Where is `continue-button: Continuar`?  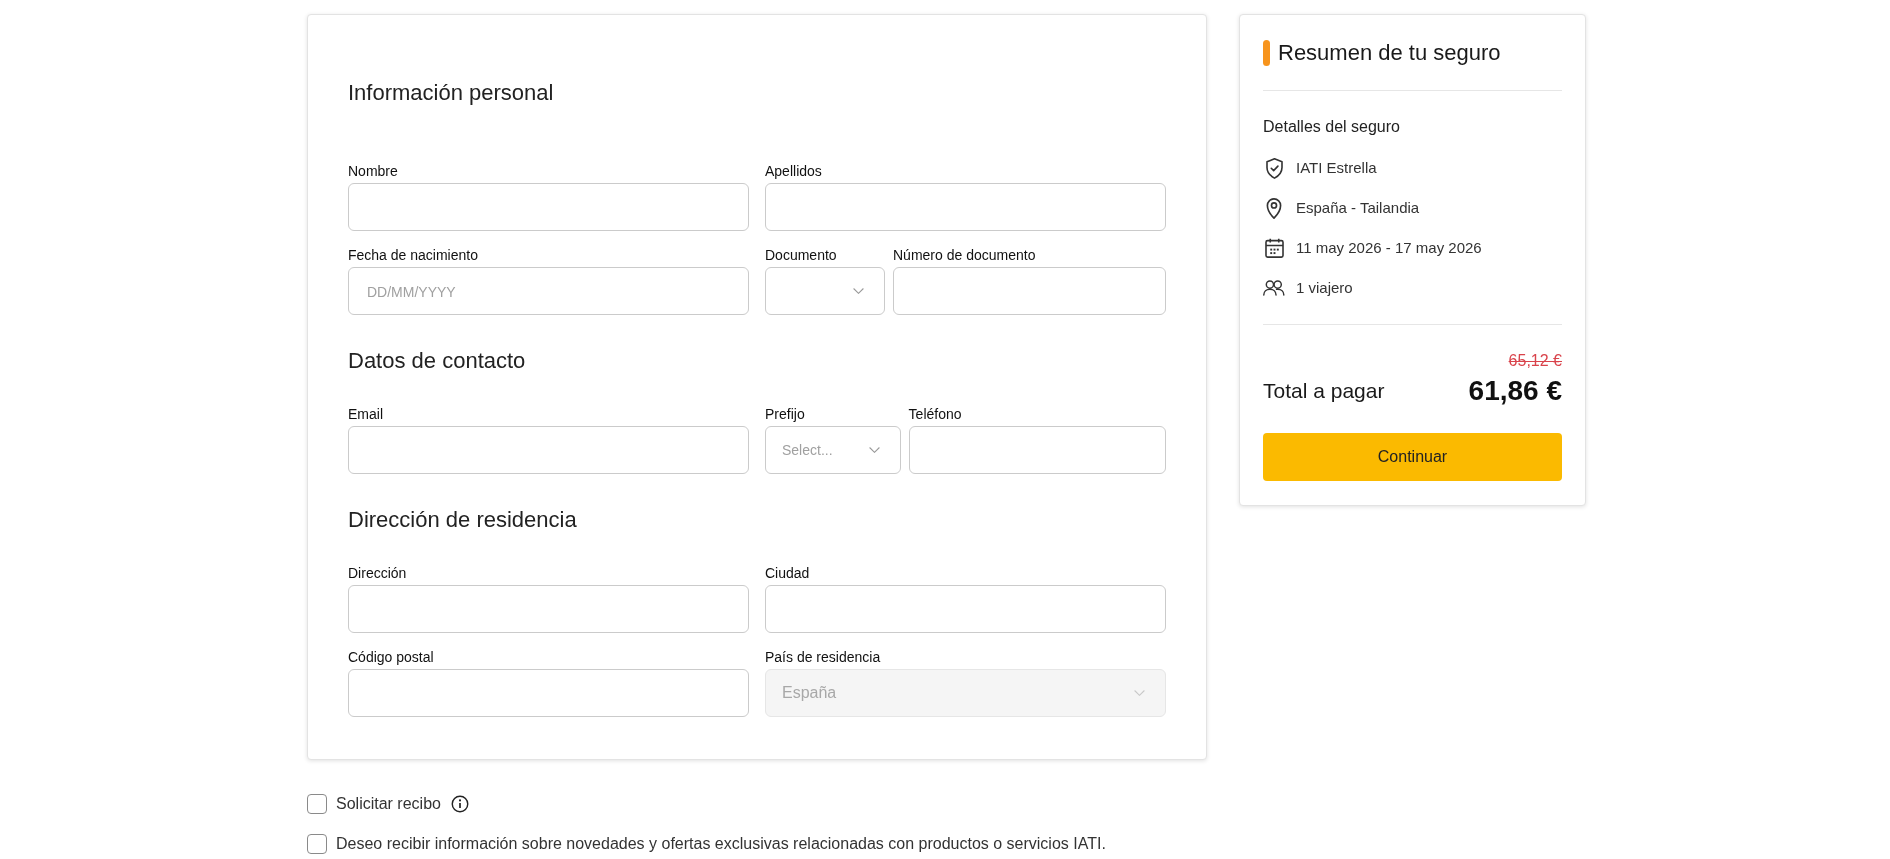 continue-button: Continuar is located at coordinates (1412, 457).